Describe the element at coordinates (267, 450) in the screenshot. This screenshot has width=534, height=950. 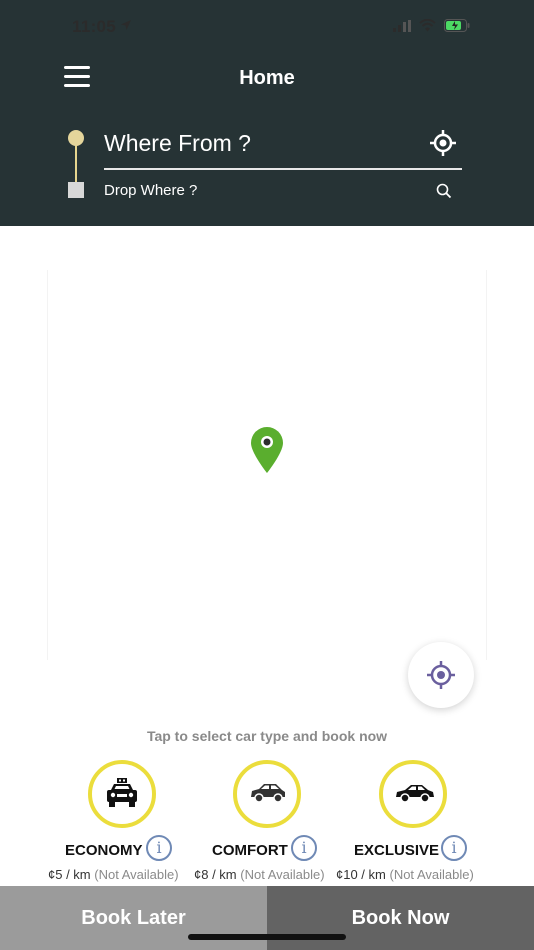
I see `map-pin-icon` at that location.